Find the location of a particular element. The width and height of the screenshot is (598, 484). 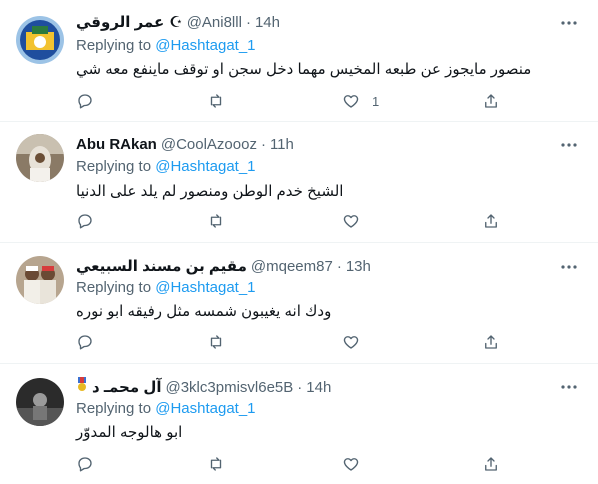

author-handle: @CoolAzoooz is located at coordinates (209, 145).